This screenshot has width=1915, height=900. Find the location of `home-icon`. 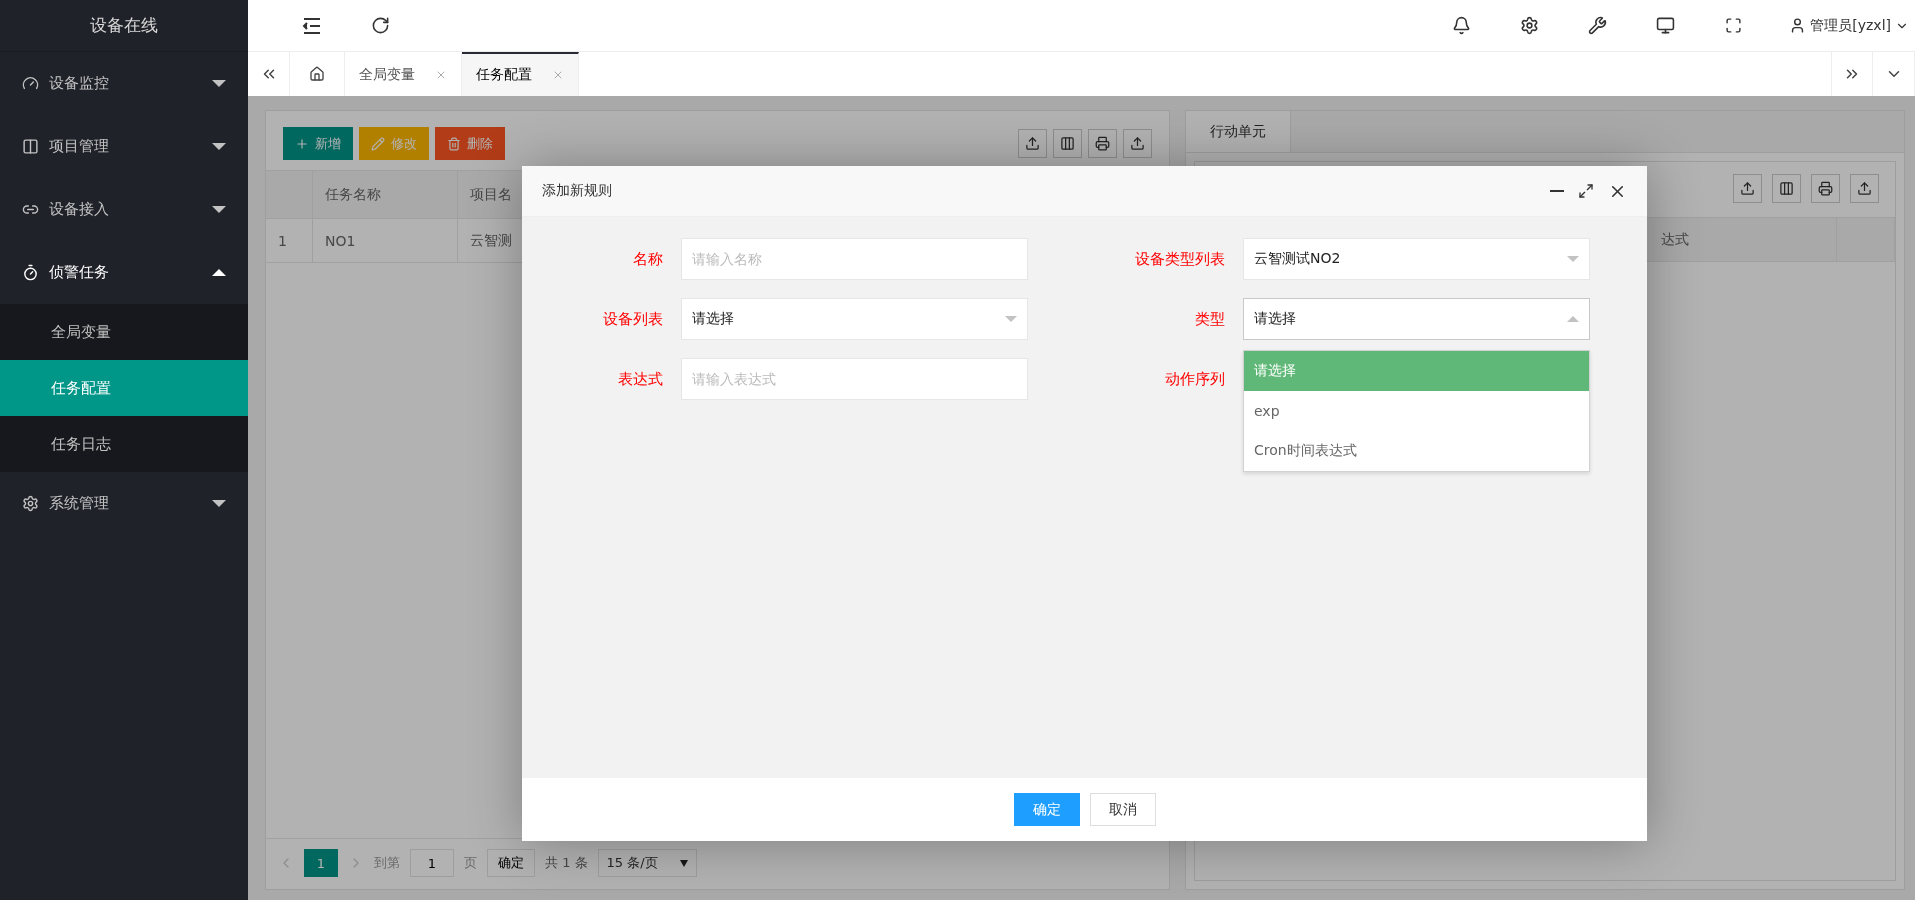

home-icon is located at coordinates (317, 74).